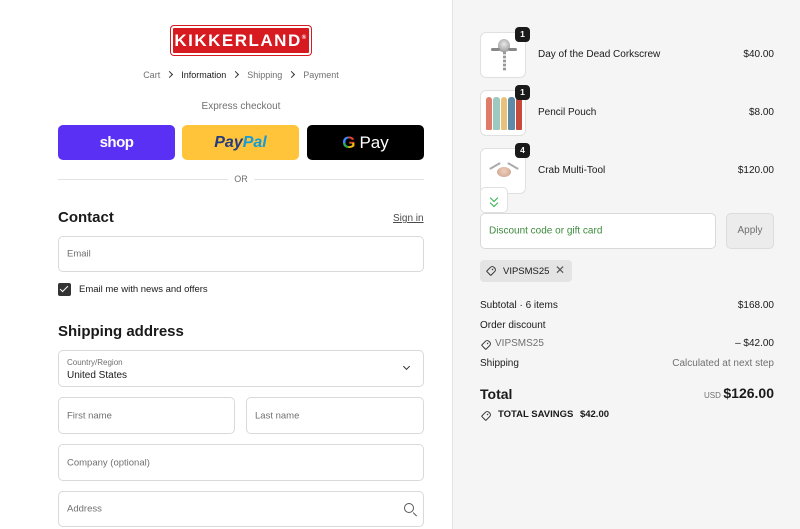  What do you see at coordinates (121, 331) in the screenshot?
I see `shipping-address-heading: Shipping address` at bounding box center [121, 331].